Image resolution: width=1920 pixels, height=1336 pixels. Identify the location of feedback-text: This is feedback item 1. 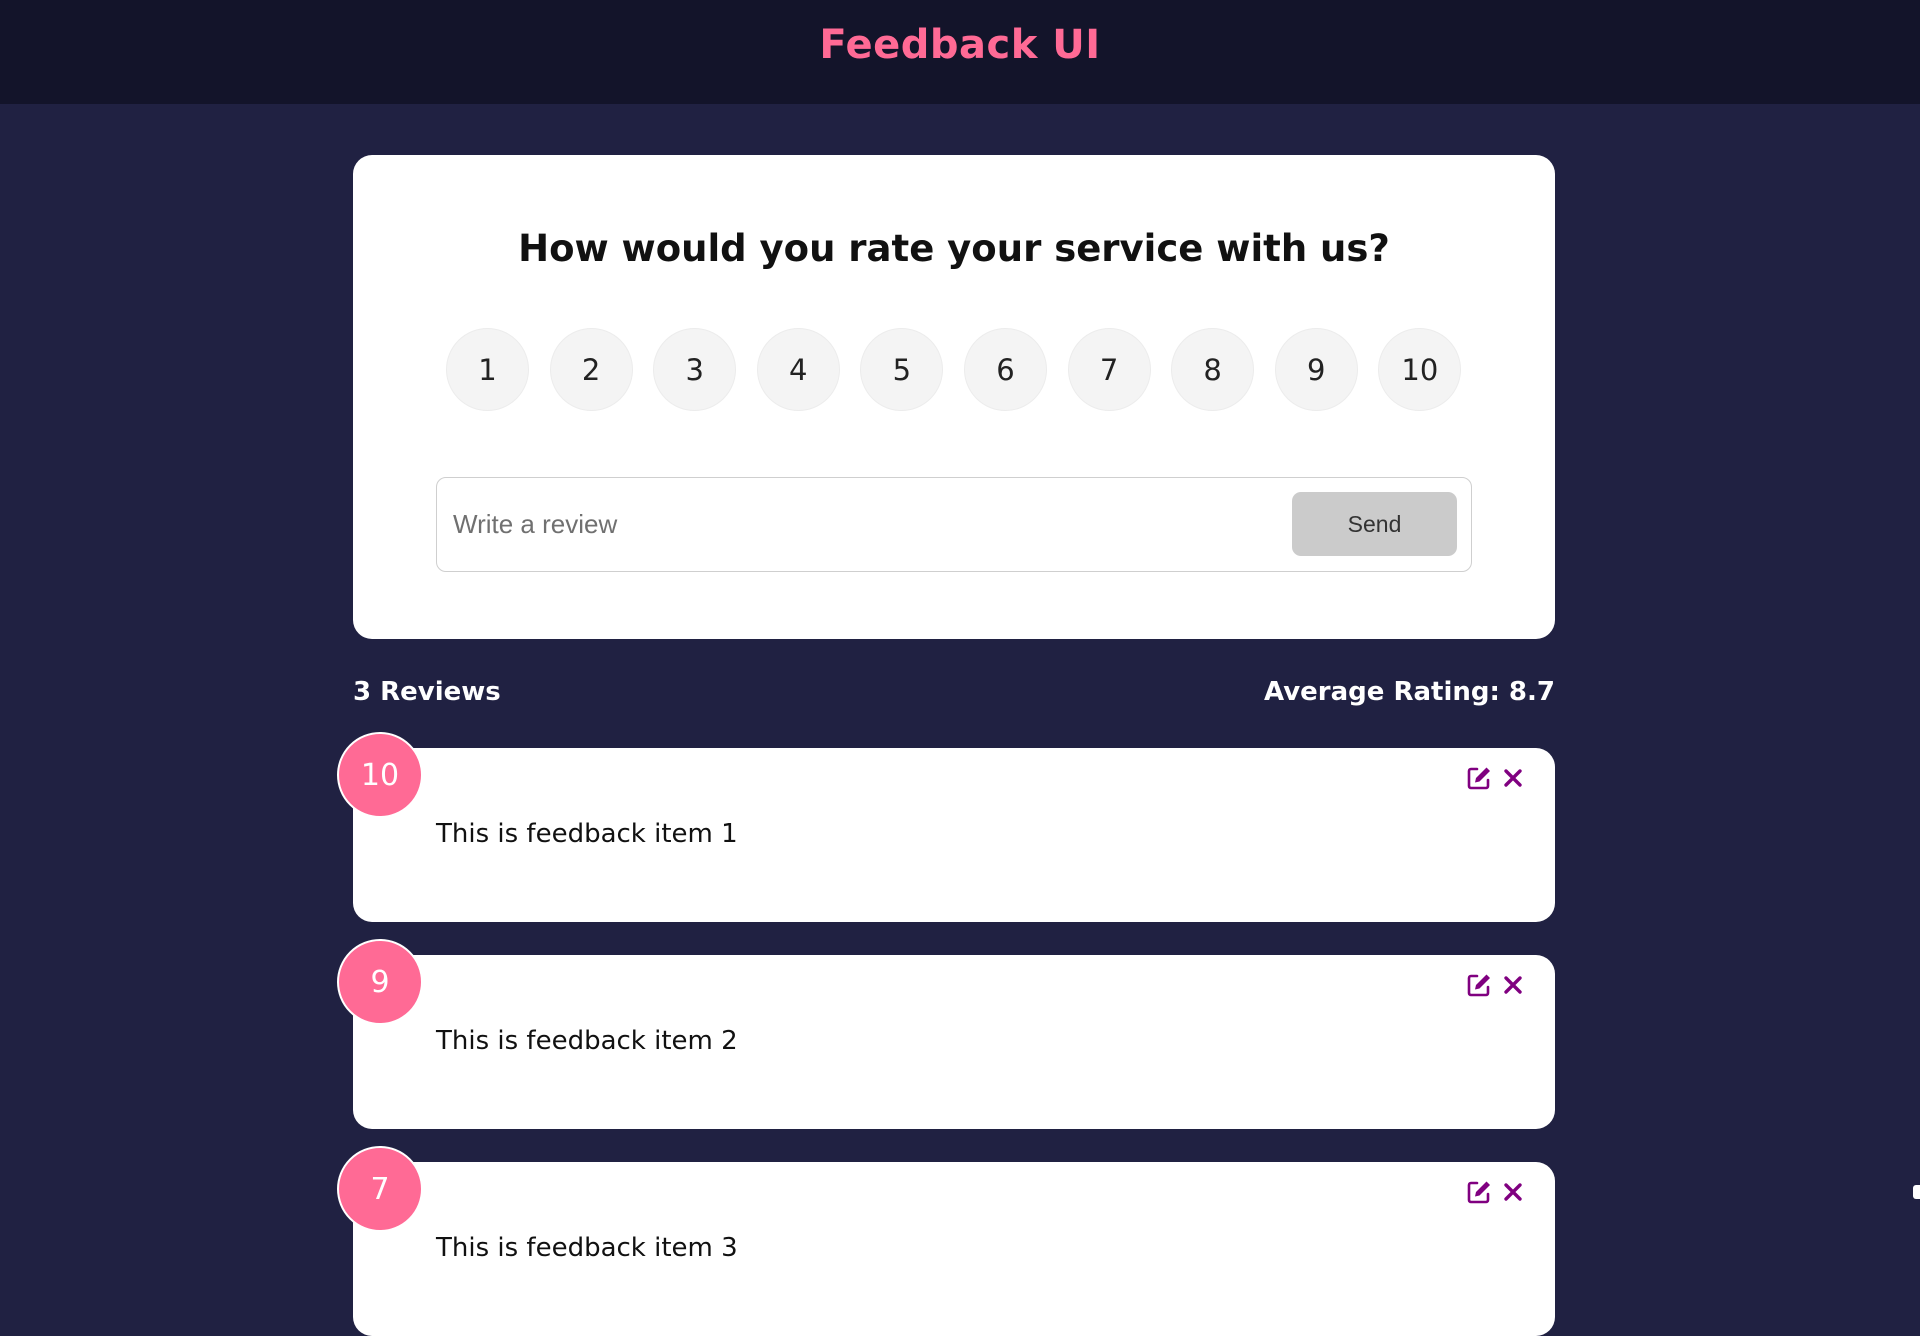
(587, 834).